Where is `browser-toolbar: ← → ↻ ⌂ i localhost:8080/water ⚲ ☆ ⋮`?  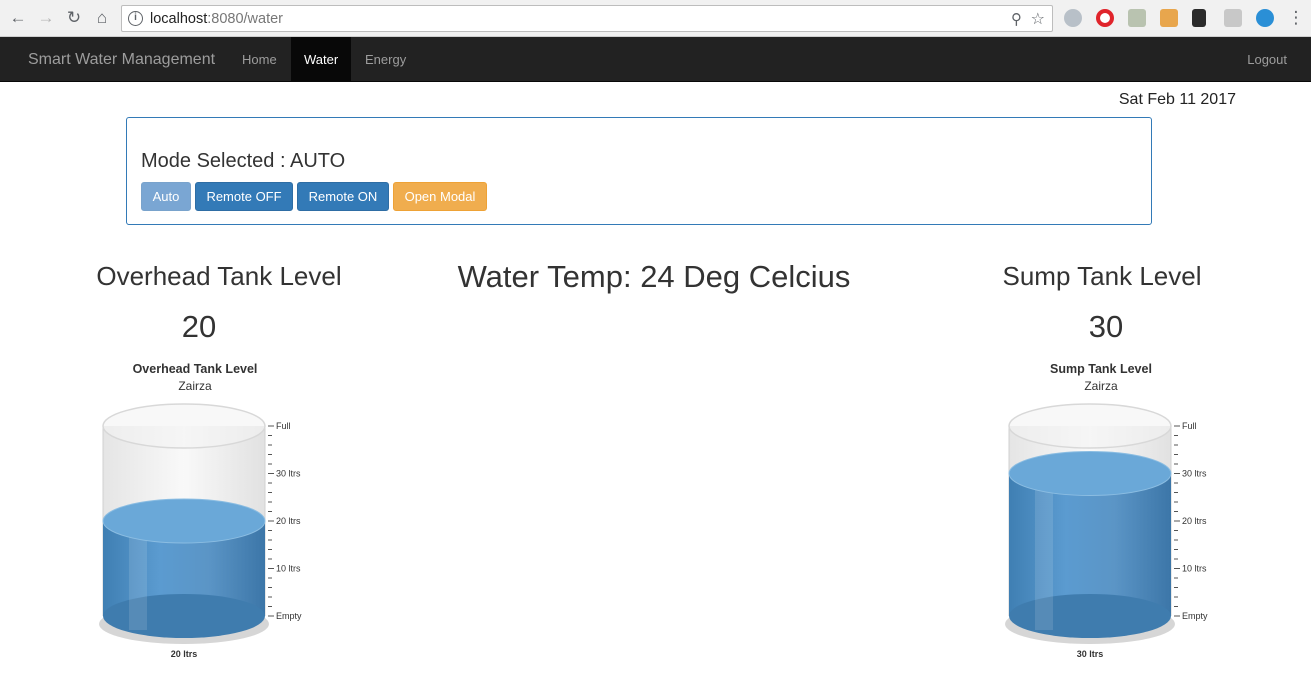 browser-toolbar: ← → ↻ ⌂ i localhost:8080/water ⚲ ☆ ⋮ is located at coordinates (655, 18).